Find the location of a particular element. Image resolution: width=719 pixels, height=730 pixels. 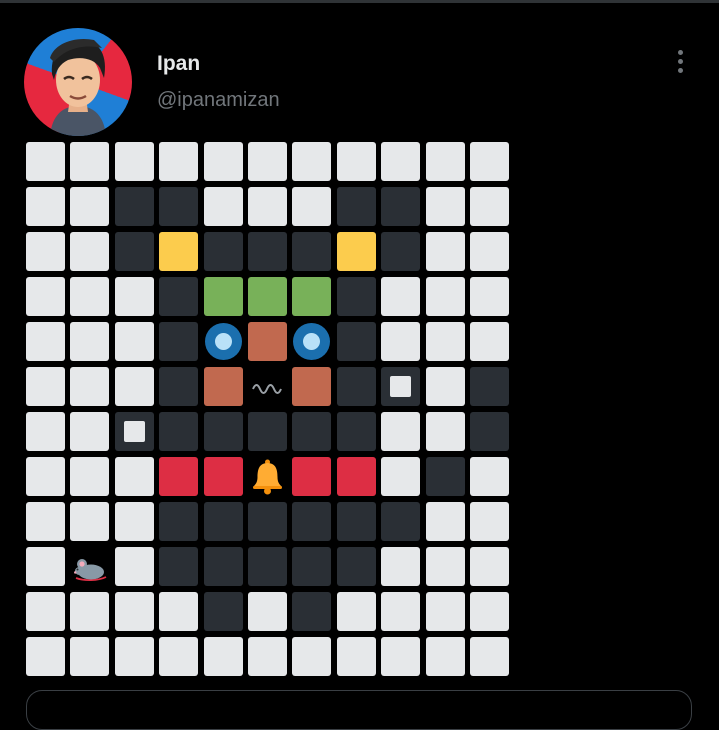

mouse-emoji is located at coordinates (90, 566).